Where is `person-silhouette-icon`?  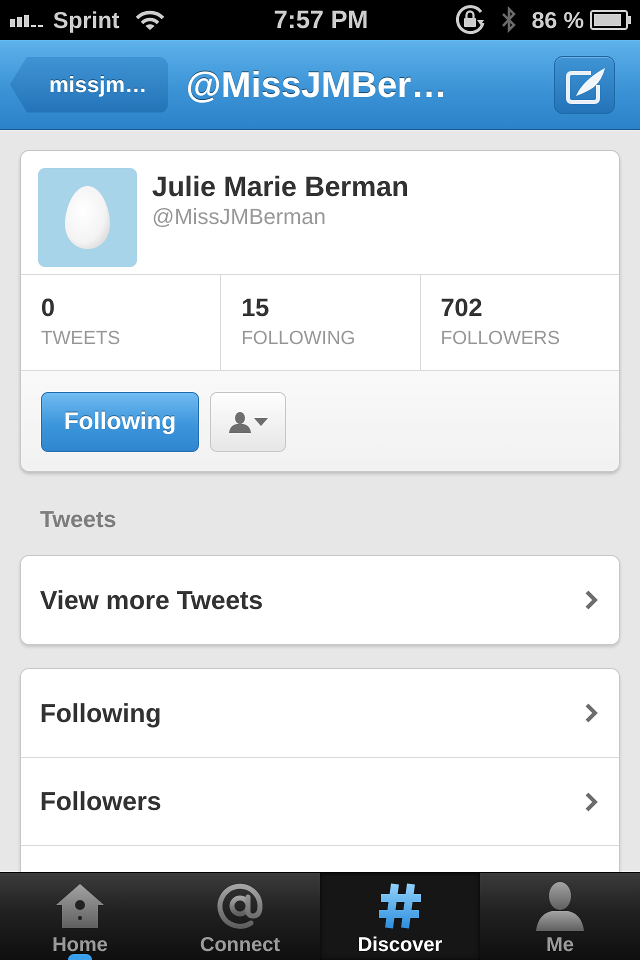 person-silhouette-icon is located at coordinates (560, 906).